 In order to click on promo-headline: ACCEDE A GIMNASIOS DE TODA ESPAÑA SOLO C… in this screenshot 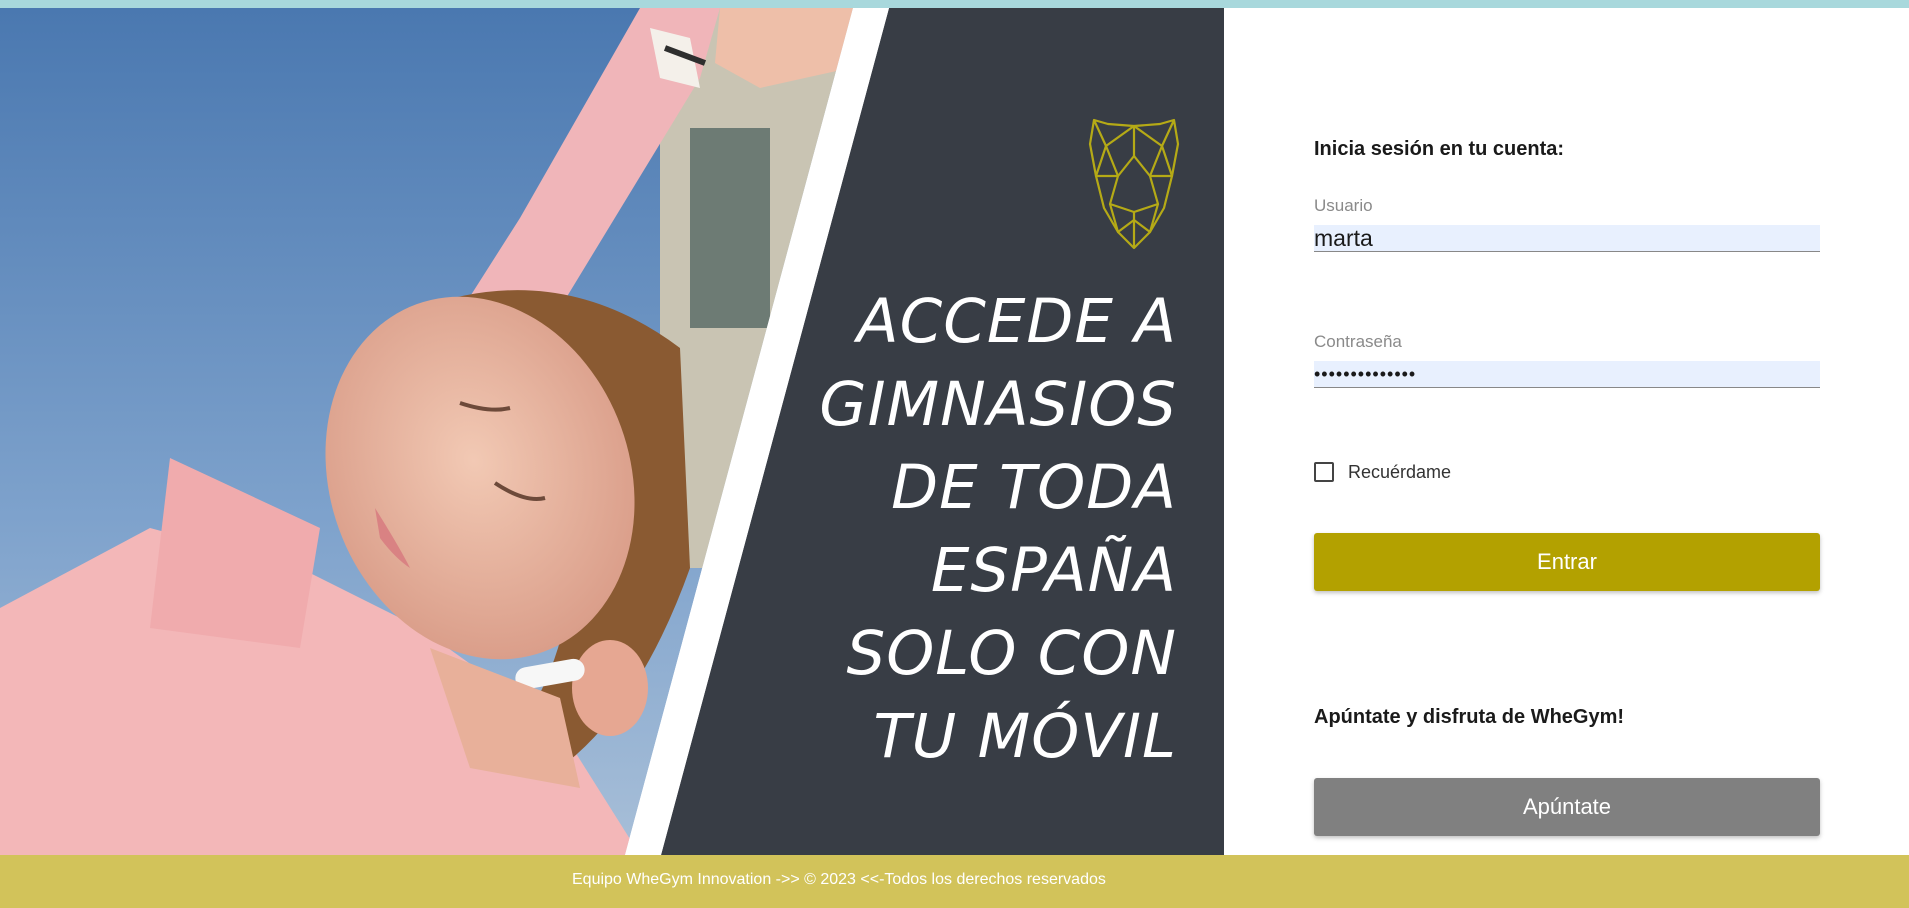, I will do `click(987, 529)`.